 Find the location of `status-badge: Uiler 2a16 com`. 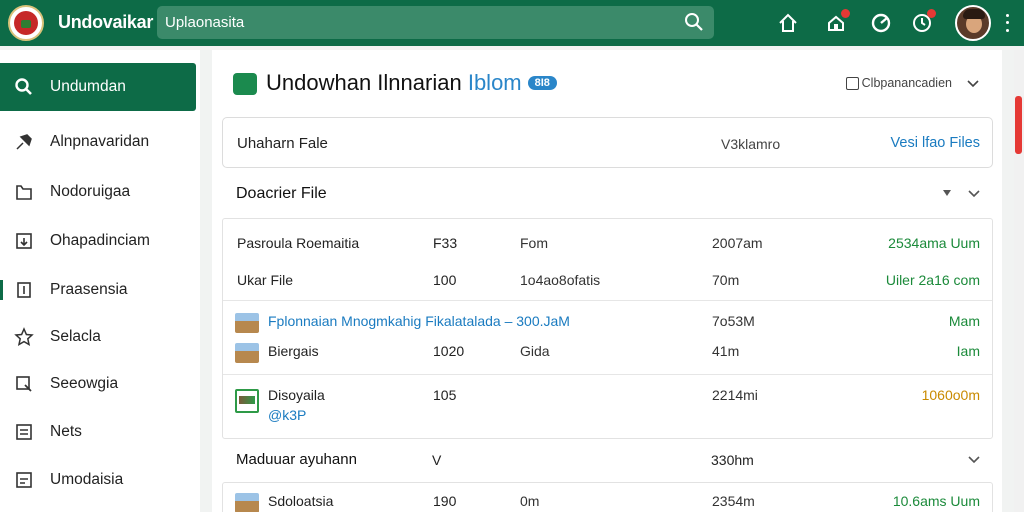

status-badge: Uiler 2a16 com is located at coordinates (932, 280).